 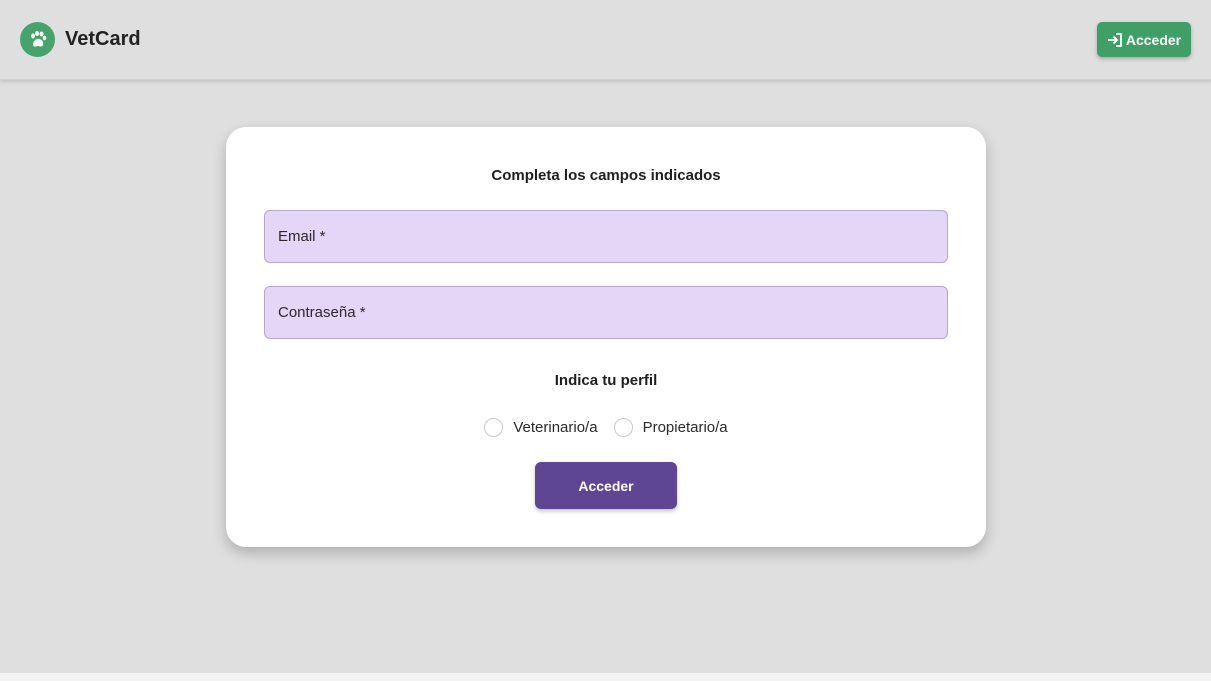 I want to click on email-field: Email *, so click(x=606, y=236).